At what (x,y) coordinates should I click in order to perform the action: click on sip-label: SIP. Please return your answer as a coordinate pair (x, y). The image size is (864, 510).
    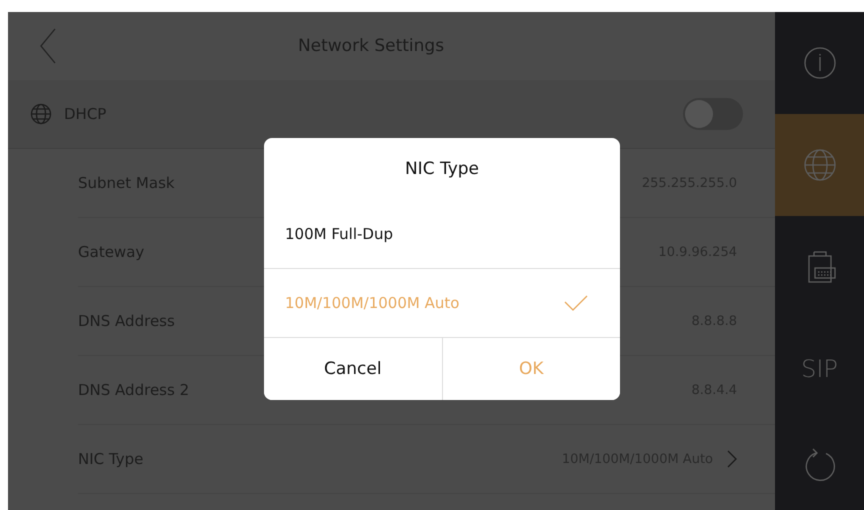
    Looking at the image, I should click on (819, 369).